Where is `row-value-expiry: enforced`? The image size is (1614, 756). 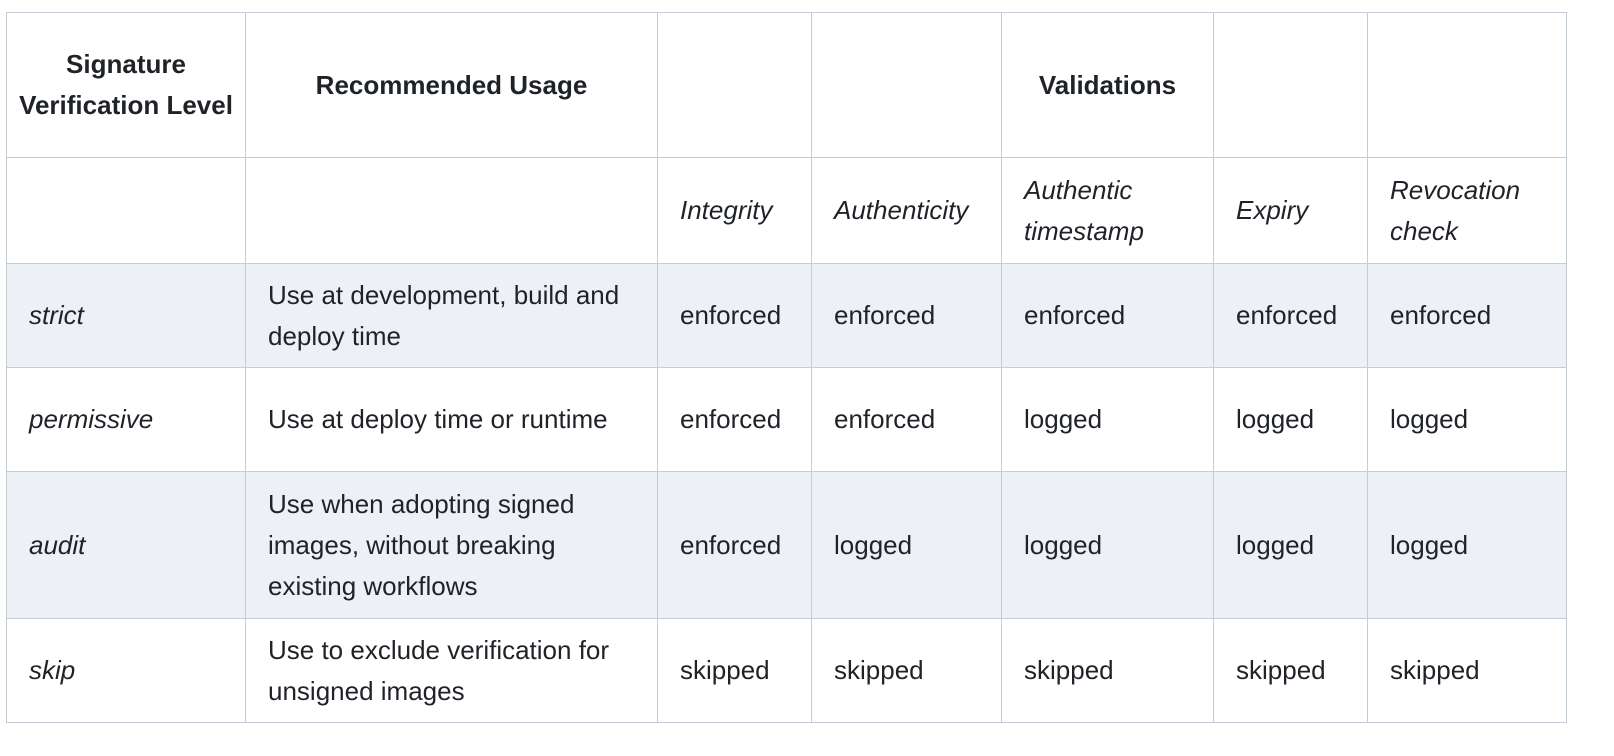 row-value-expiry: enforced is located at coordinates (1290, 315).